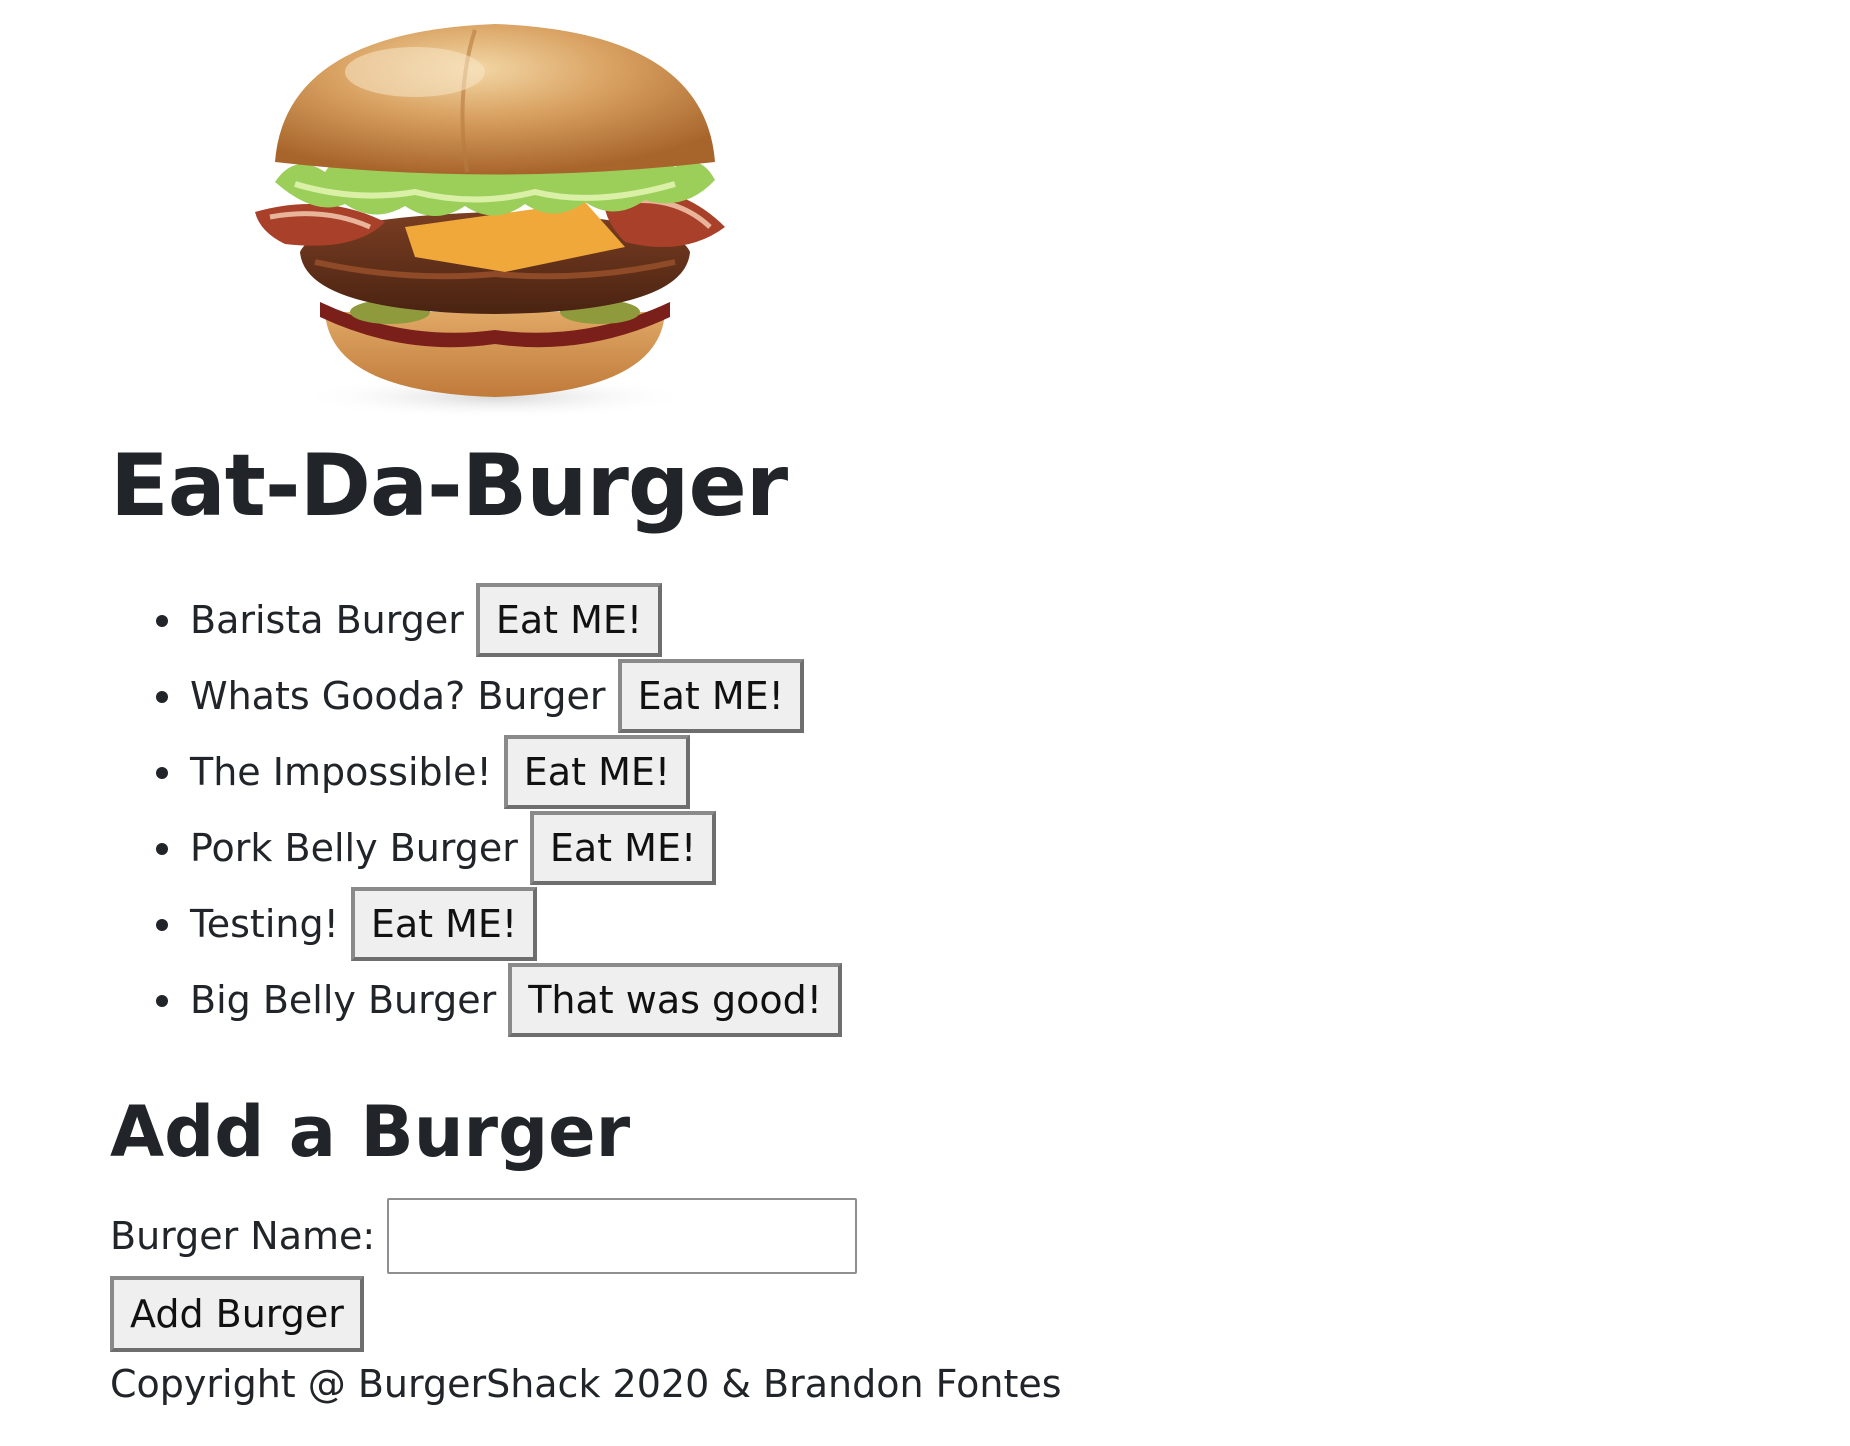 Image resolution: width=1850 pixels, height=1446 pixels. What do you see at coordinates (343, 1000) in the screenshot?
I see `burger-name: Big Belly Burger` at bounding box center [343, 1000].